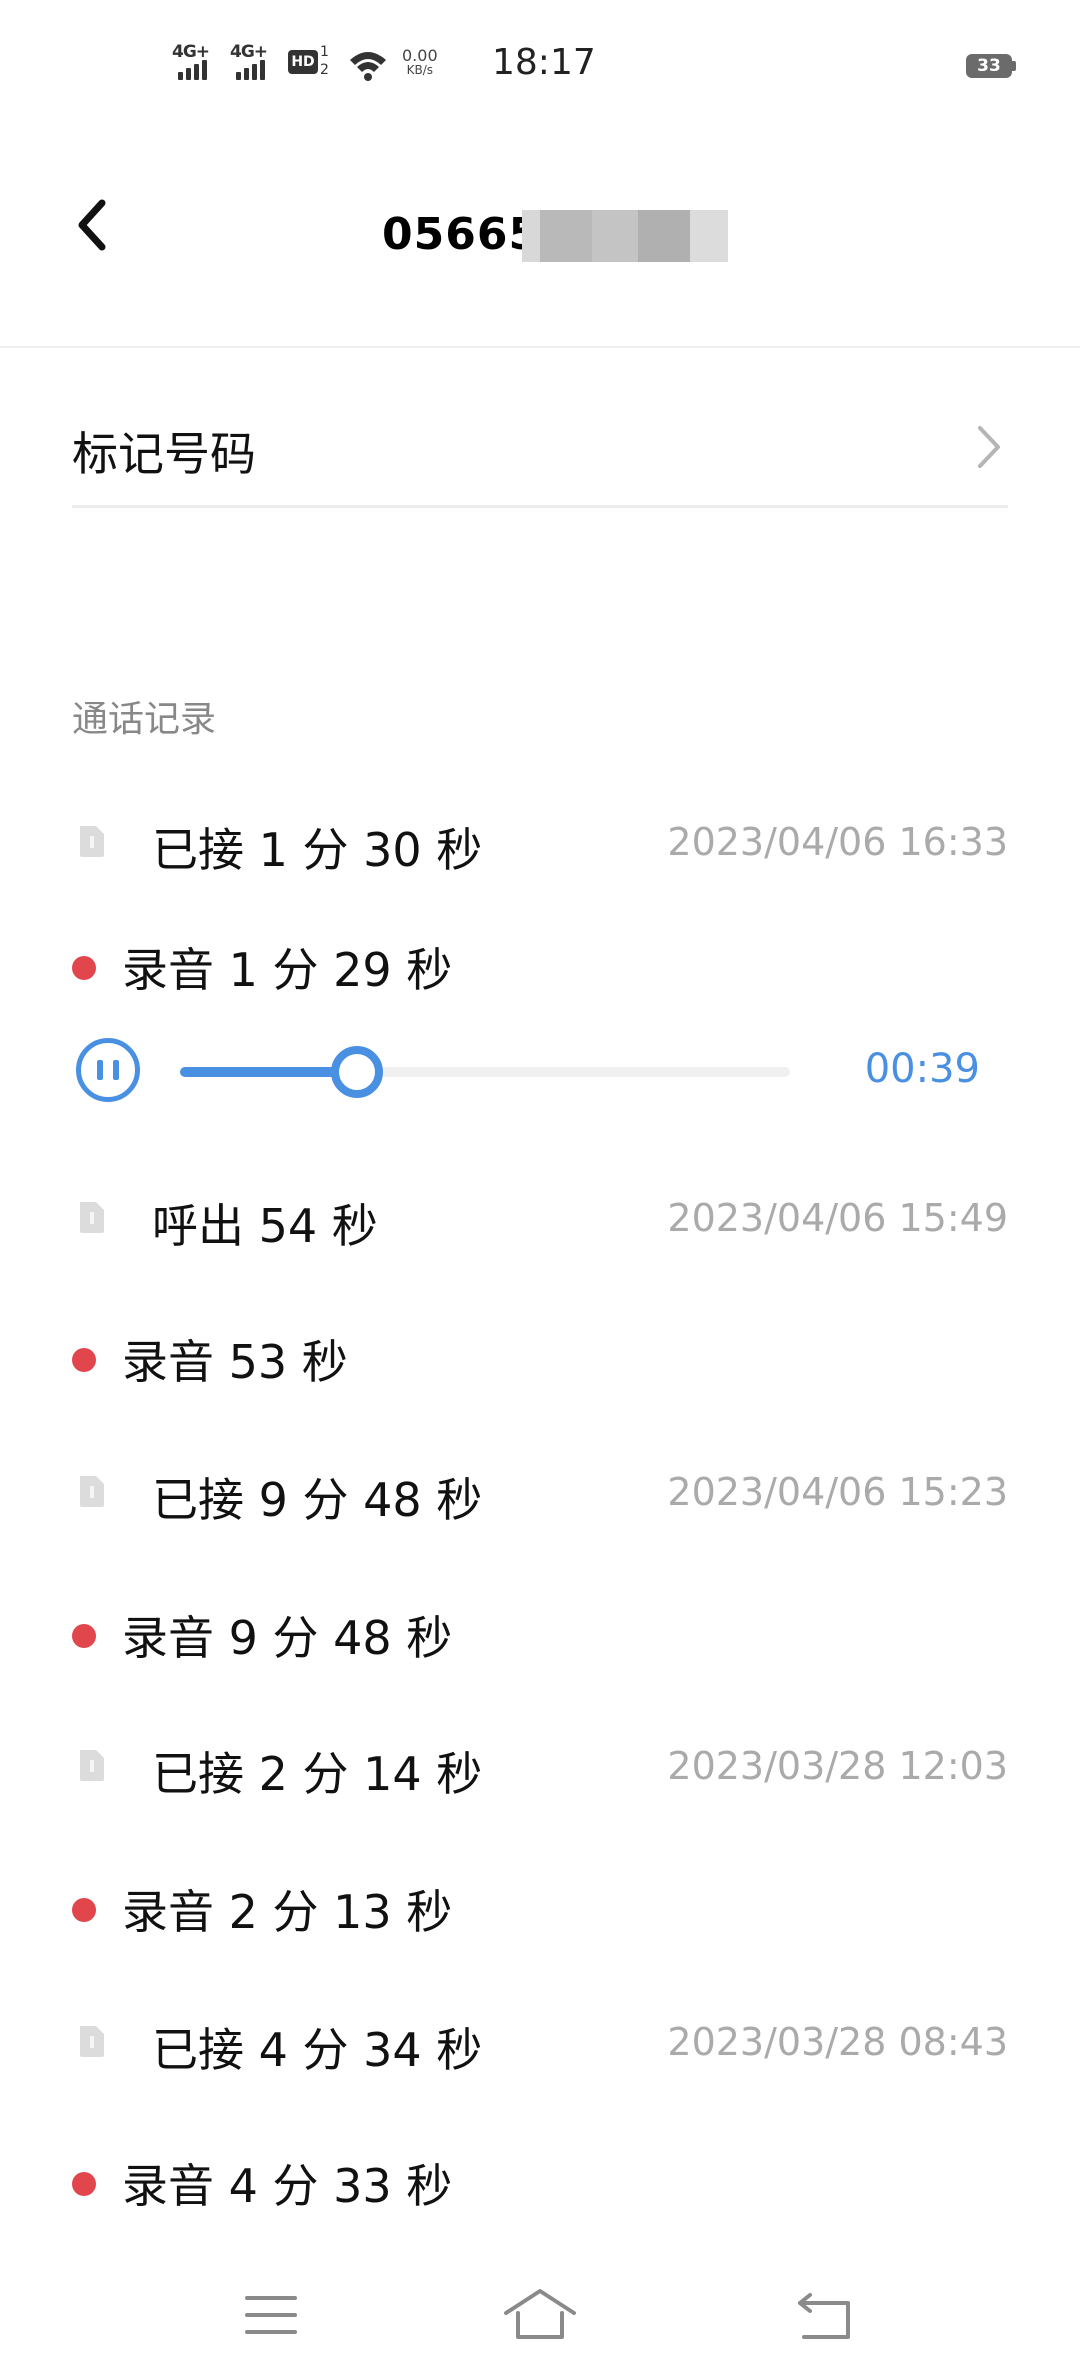  Describe the element at coordinates (540, 1907) in the screenshot. I see `recording-entry: 录音 2 分 13 秒` at that location.